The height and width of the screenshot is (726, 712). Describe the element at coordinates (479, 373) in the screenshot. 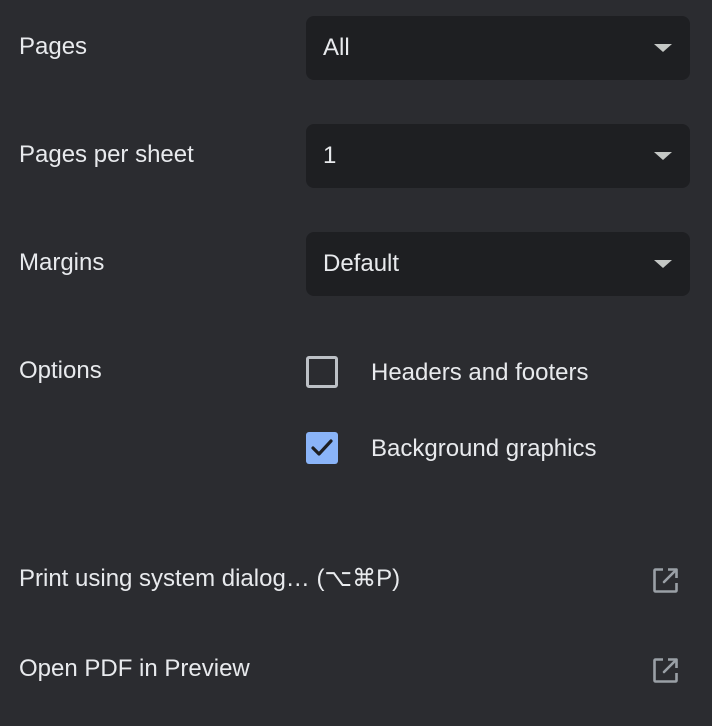

I see `headers-footers-label: Headers and footers` at that location.